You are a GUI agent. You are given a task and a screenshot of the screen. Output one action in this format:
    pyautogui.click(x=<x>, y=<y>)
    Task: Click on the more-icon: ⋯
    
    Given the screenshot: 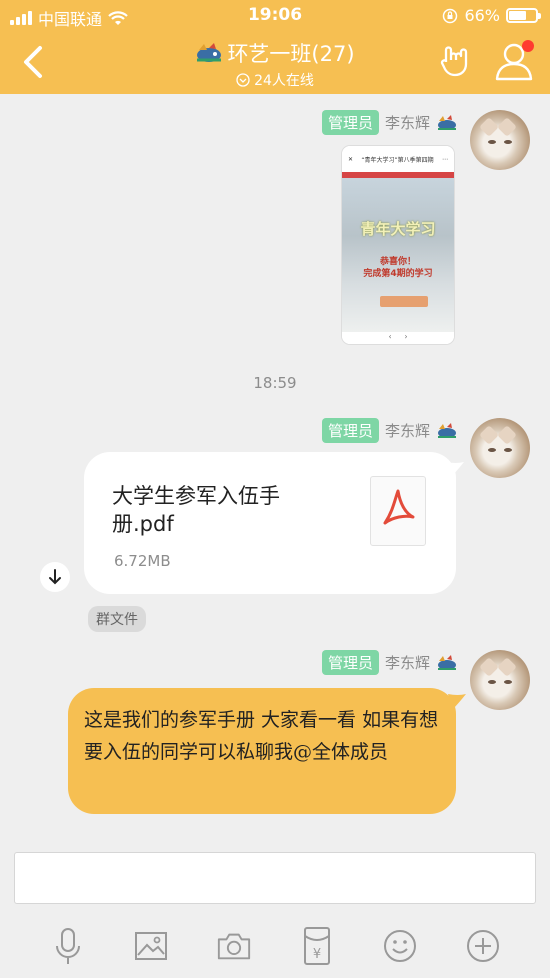 What is the action you would take?
    pyautogui.click(x=445, y=159)
    